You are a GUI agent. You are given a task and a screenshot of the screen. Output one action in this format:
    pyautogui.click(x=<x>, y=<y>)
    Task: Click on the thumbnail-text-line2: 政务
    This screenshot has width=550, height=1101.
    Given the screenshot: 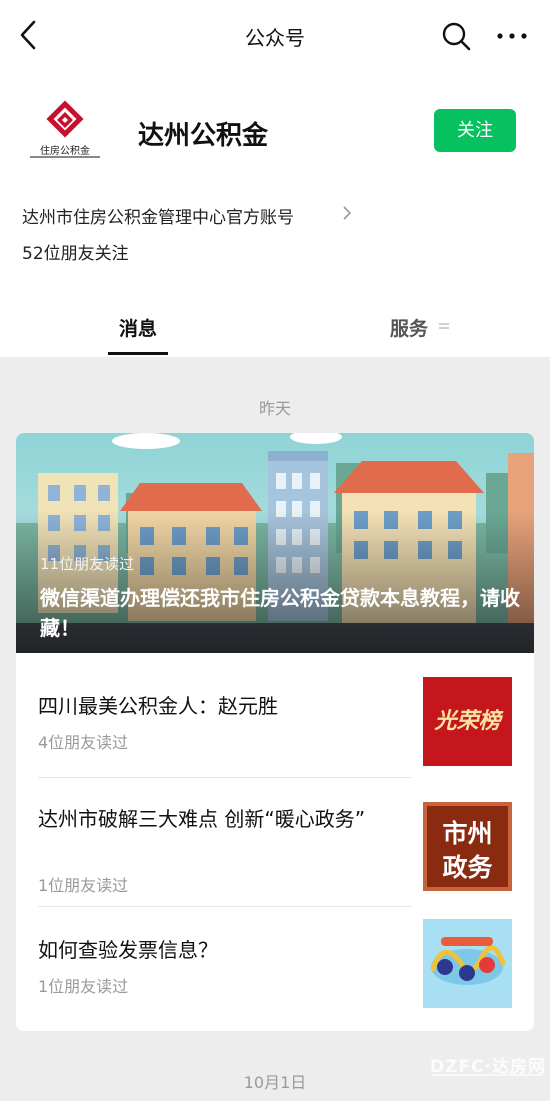 What is the action you would take?
    pyautogui.click(x=467, y=867)
    